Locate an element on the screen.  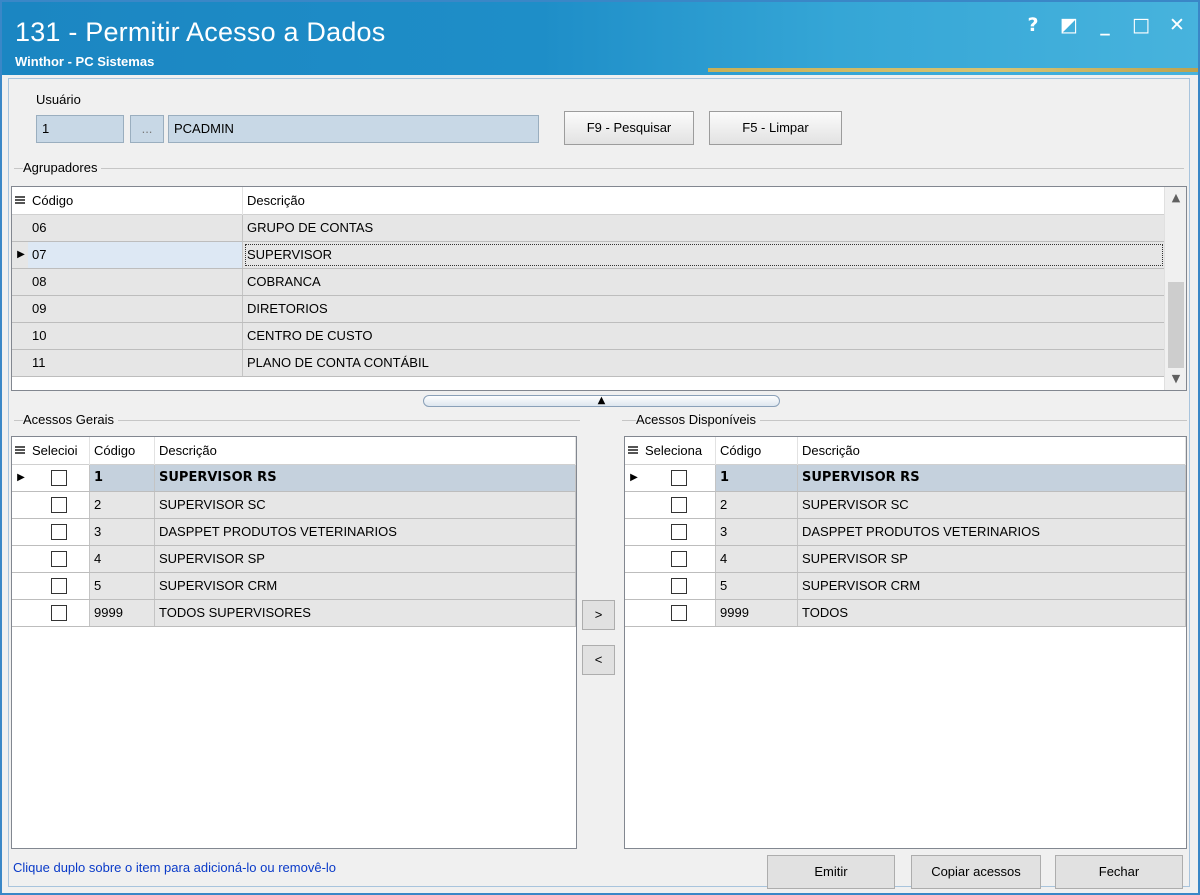
header-selecionar: Selecioi is located at coordinates (59, 451).